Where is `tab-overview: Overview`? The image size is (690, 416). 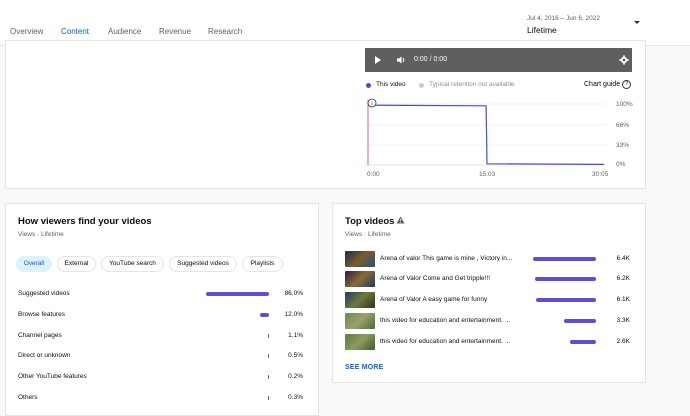
tab-overview: Overview is located at coordinates (26, 31).